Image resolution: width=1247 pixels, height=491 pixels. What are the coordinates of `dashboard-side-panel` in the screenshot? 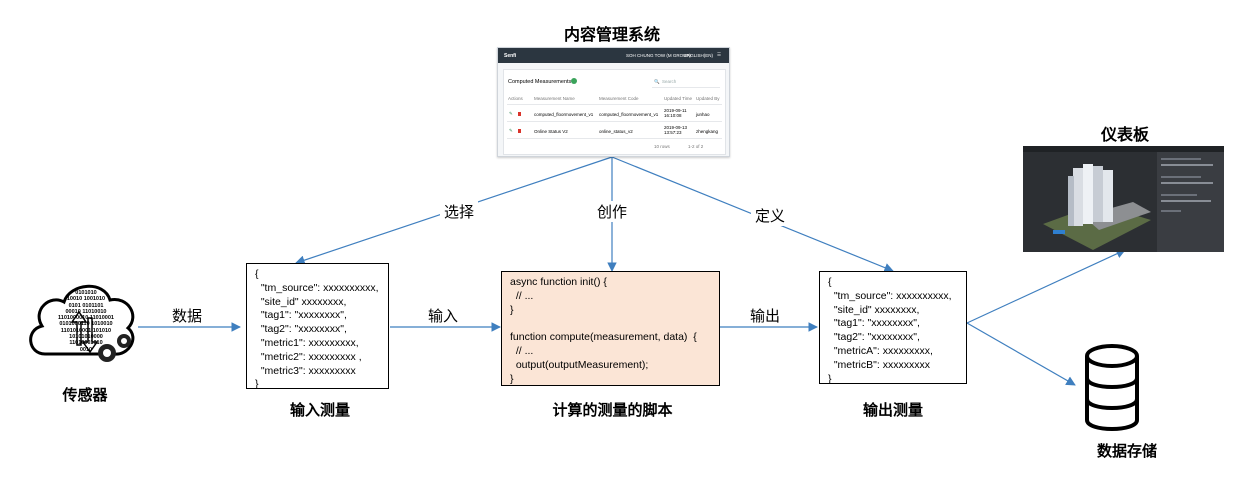 It's located at (1190, 202).